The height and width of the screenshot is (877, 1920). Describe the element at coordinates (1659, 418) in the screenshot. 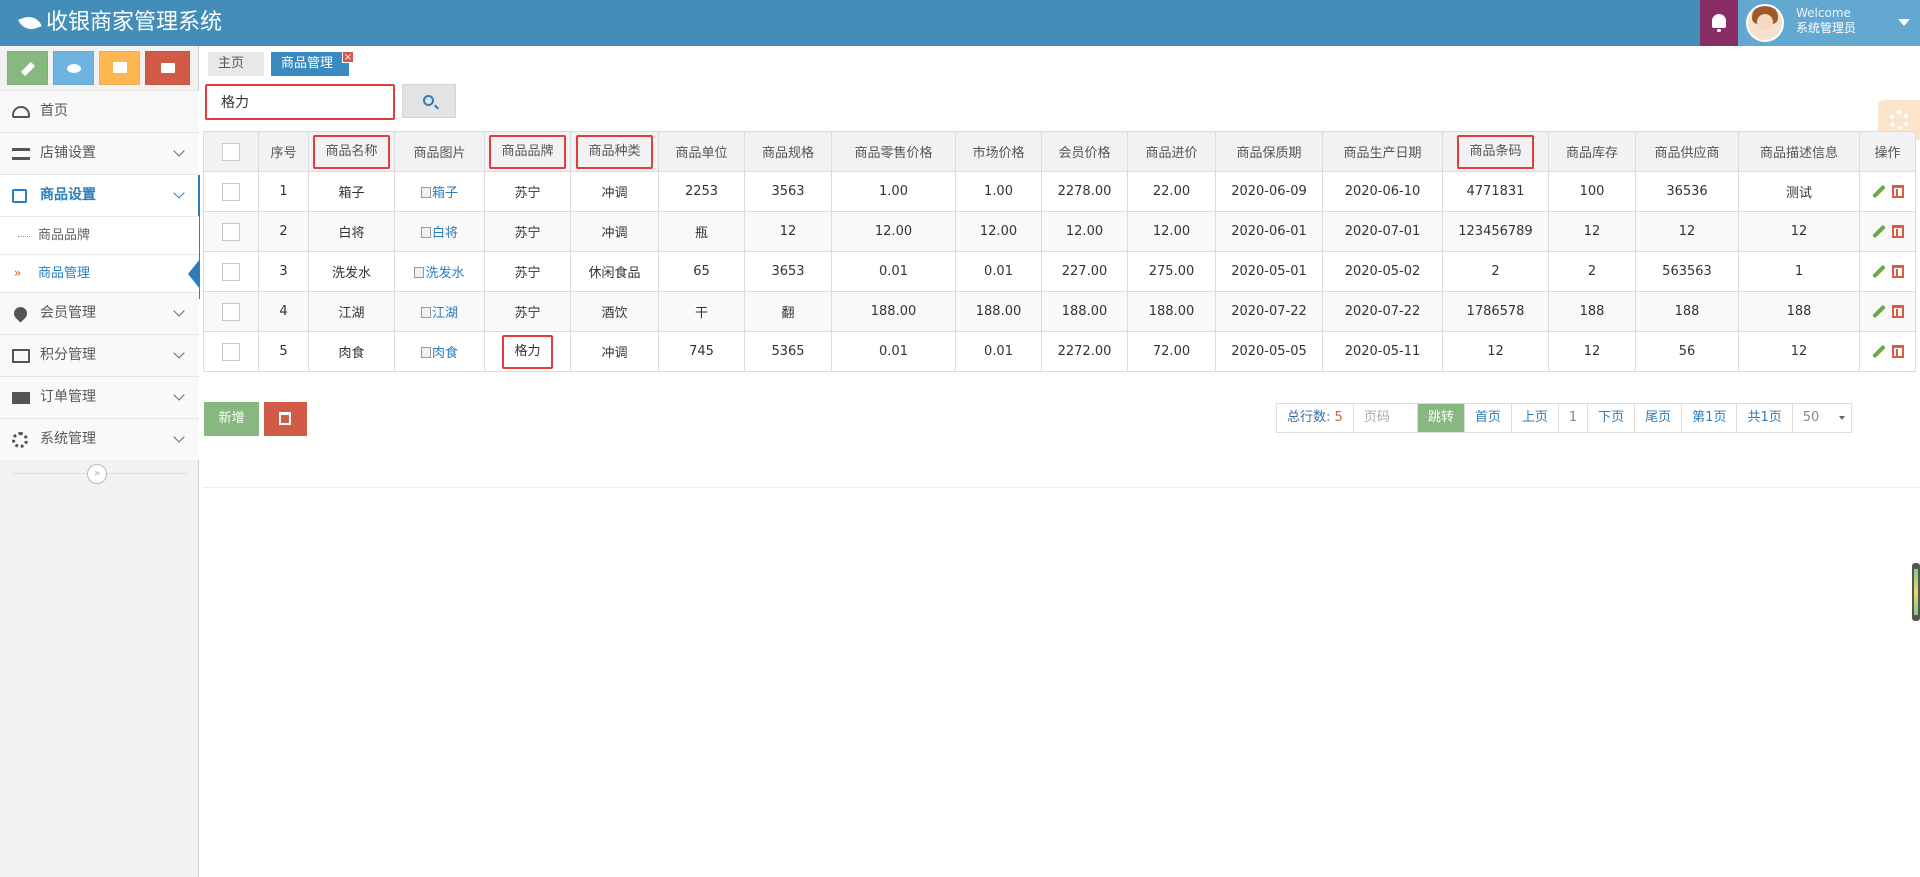

I see `last-page-button: 尾页` at that location.